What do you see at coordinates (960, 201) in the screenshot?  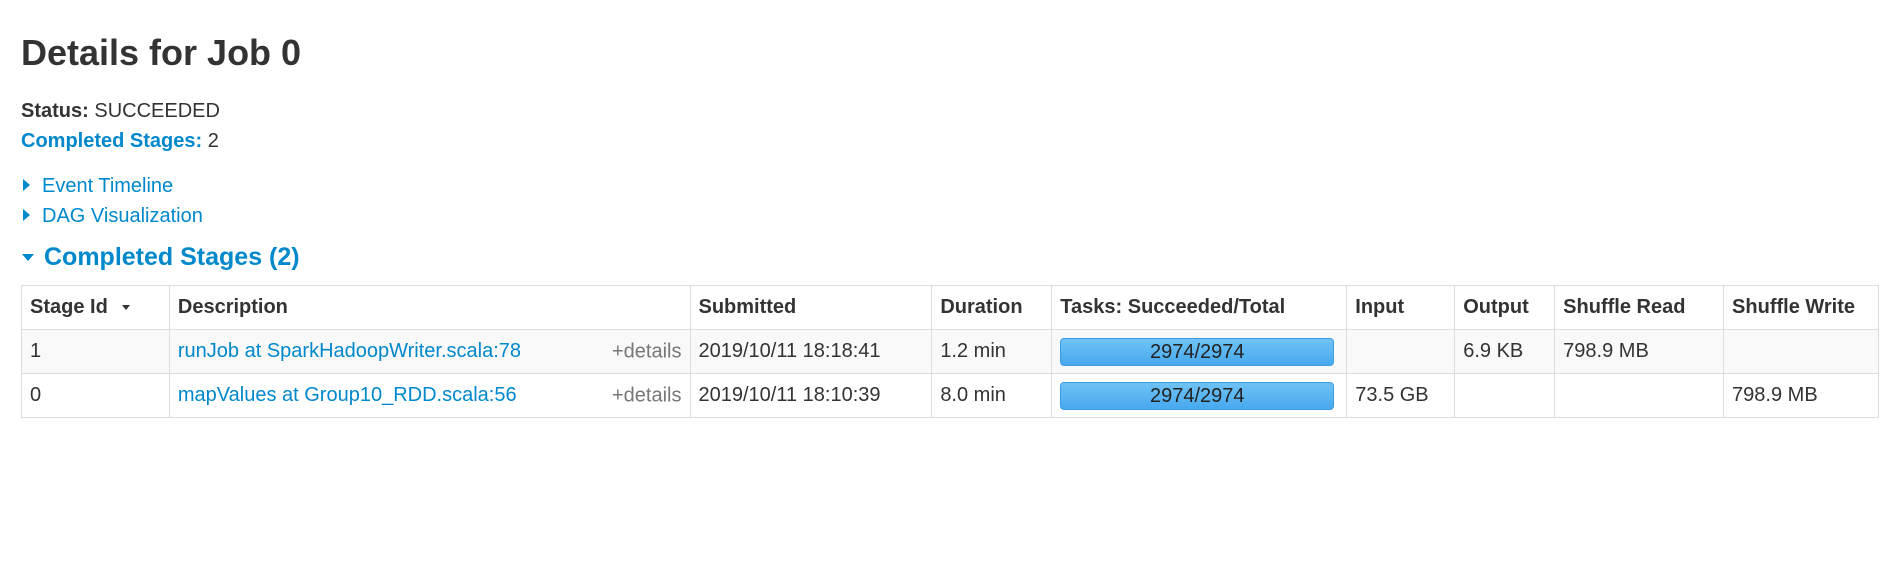 I see `expanders: Event Timeline DAG Visualization` at bounding box center [960, 201].